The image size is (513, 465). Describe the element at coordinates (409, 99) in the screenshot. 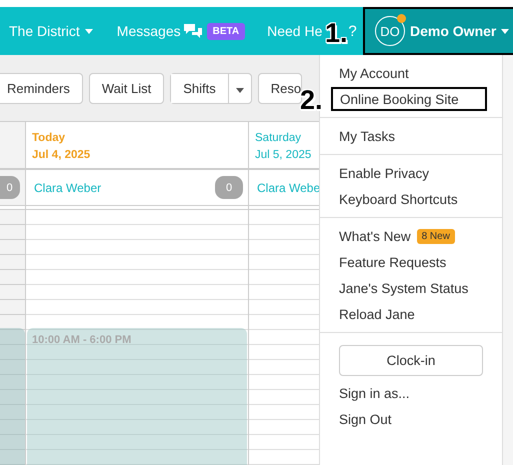

I see `menu-item: Online Booking Site` at that location.